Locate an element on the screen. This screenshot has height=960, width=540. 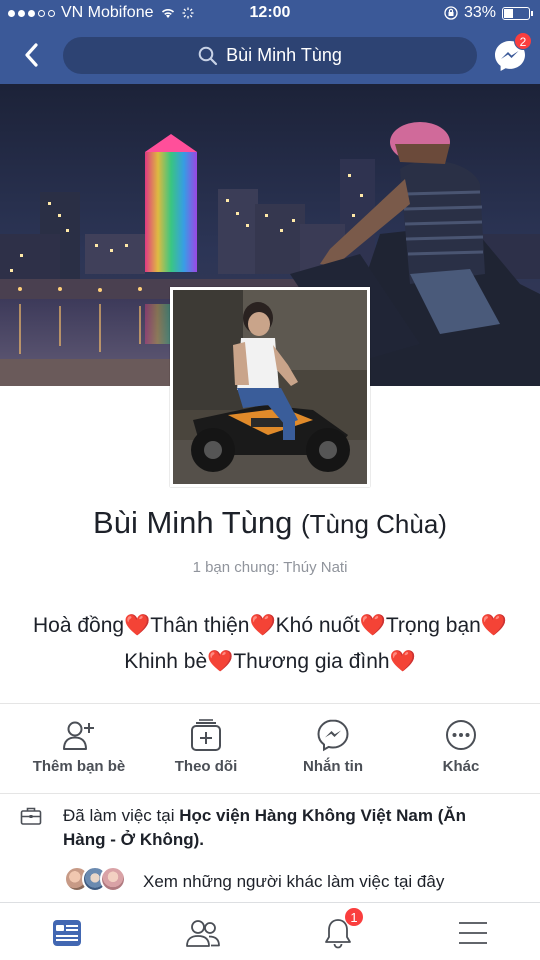
search-text: Bùi Minh Tùng is located at coordinates (284, 55).